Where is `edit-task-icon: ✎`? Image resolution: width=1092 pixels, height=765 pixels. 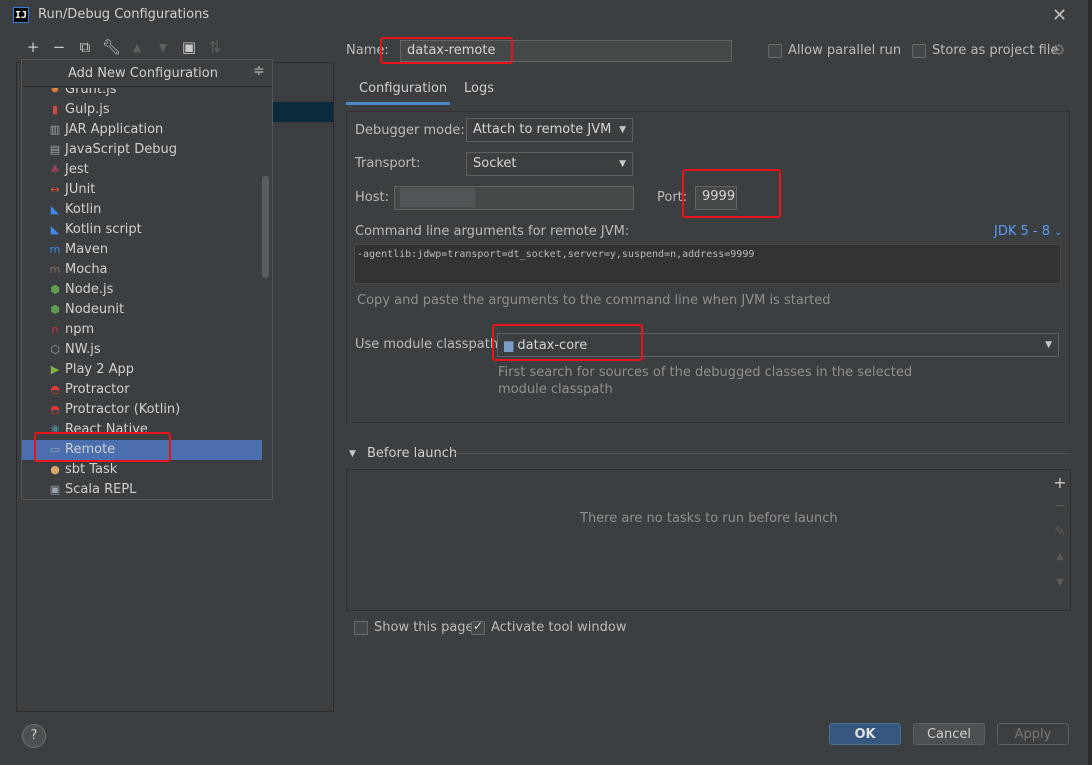 edit-task-icon: ✎ is located at coordinates (1060, 532).